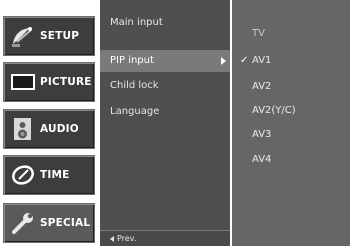  What do you see at coordinates (262, 159) in the screenshot?
I see `option-label: AV4` at bounding box center [262, 159].